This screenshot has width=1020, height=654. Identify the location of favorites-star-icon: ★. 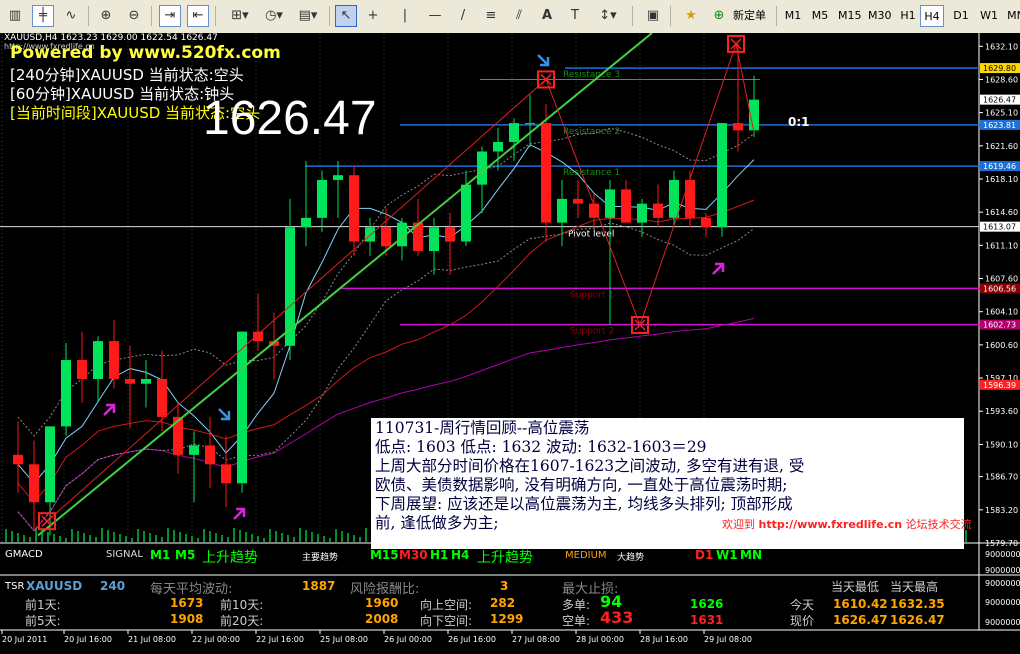
(691, 16).